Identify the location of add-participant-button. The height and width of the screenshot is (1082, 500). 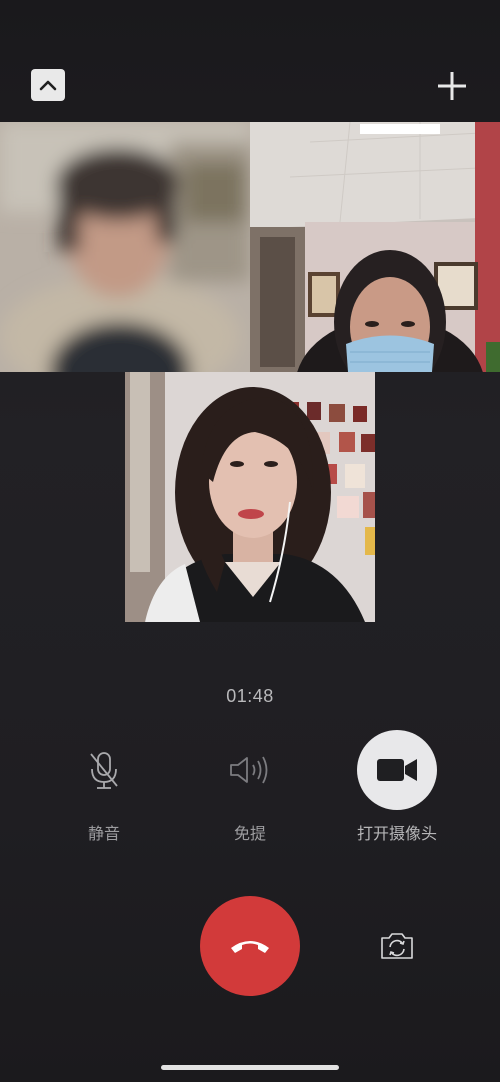
(452, 86).